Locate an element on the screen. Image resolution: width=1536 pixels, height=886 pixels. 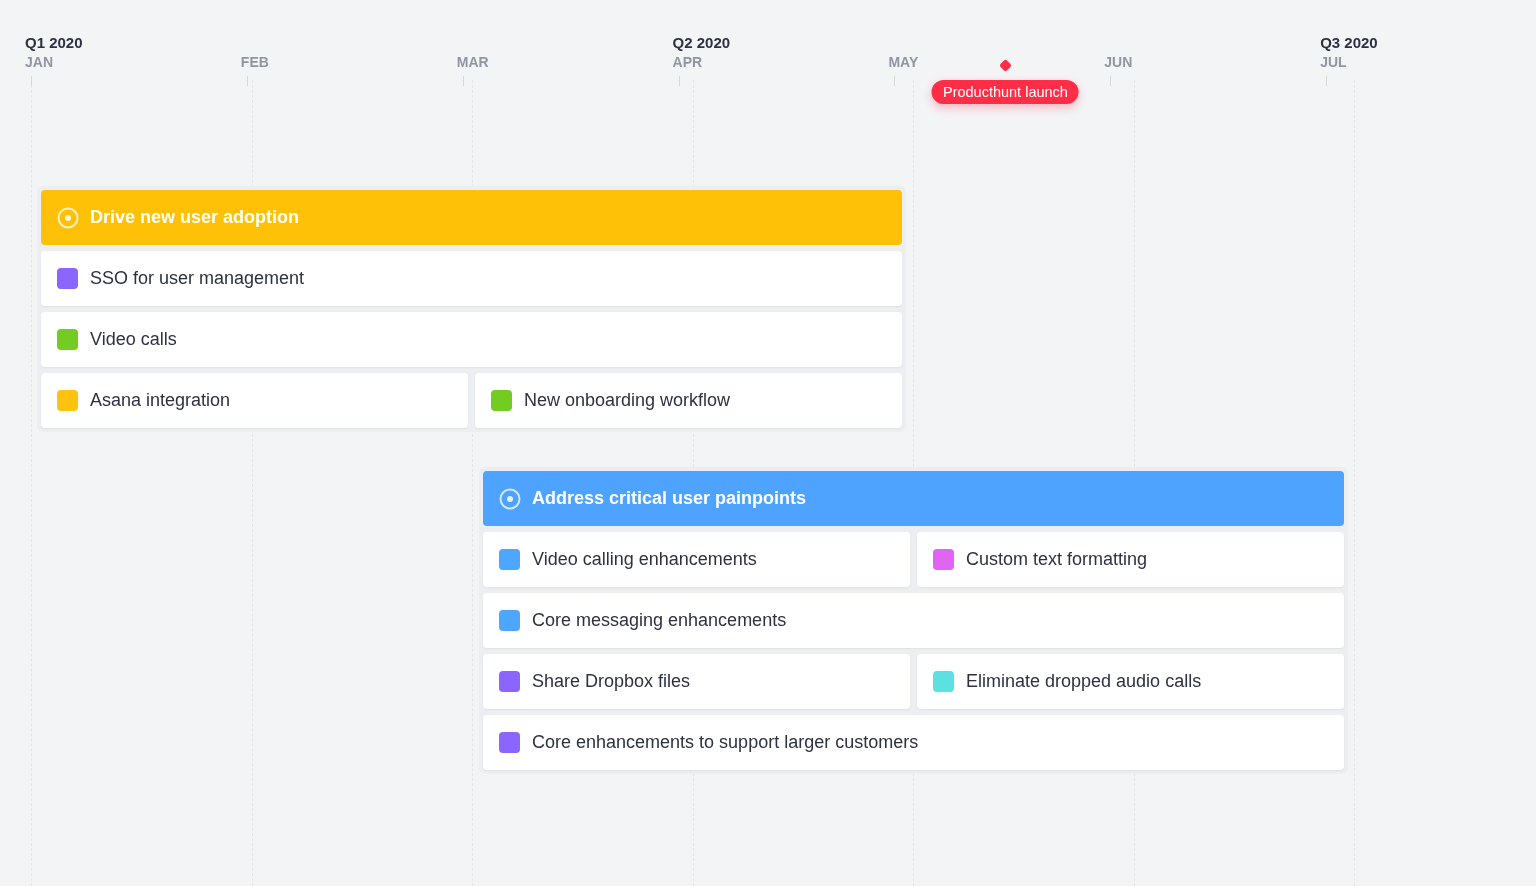
month-label: APR is located at coordinates (687, 62).